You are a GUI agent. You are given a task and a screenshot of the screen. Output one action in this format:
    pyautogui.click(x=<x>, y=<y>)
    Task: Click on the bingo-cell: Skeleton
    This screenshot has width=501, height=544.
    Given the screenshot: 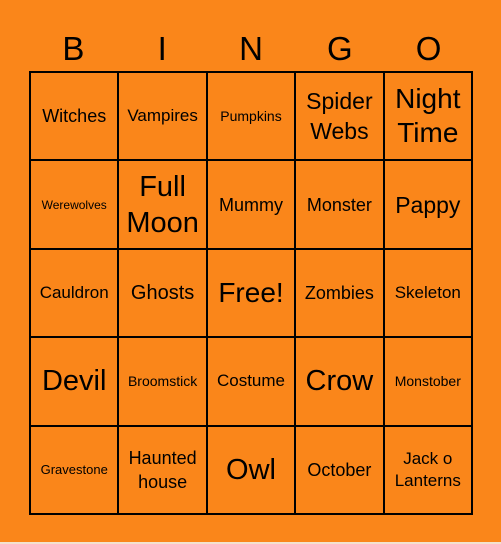 What is the action you would take?
    pyautogui.click(x=428, y=294)
    